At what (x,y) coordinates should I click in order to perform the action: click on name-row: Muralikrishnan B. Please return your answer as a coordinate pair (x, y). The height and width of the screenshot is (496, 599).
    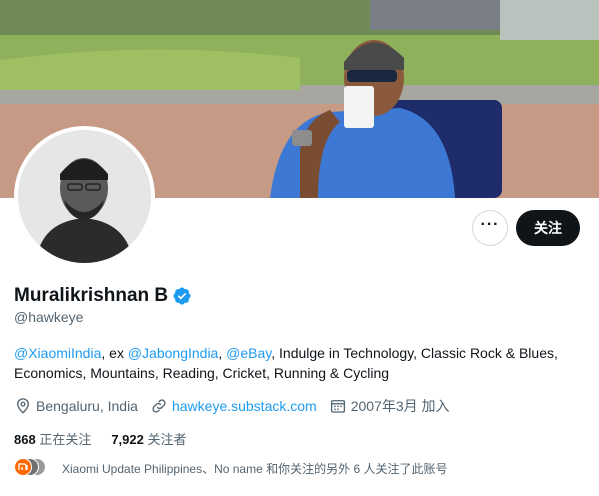
    Looking at the image, I should click on (103, 296).